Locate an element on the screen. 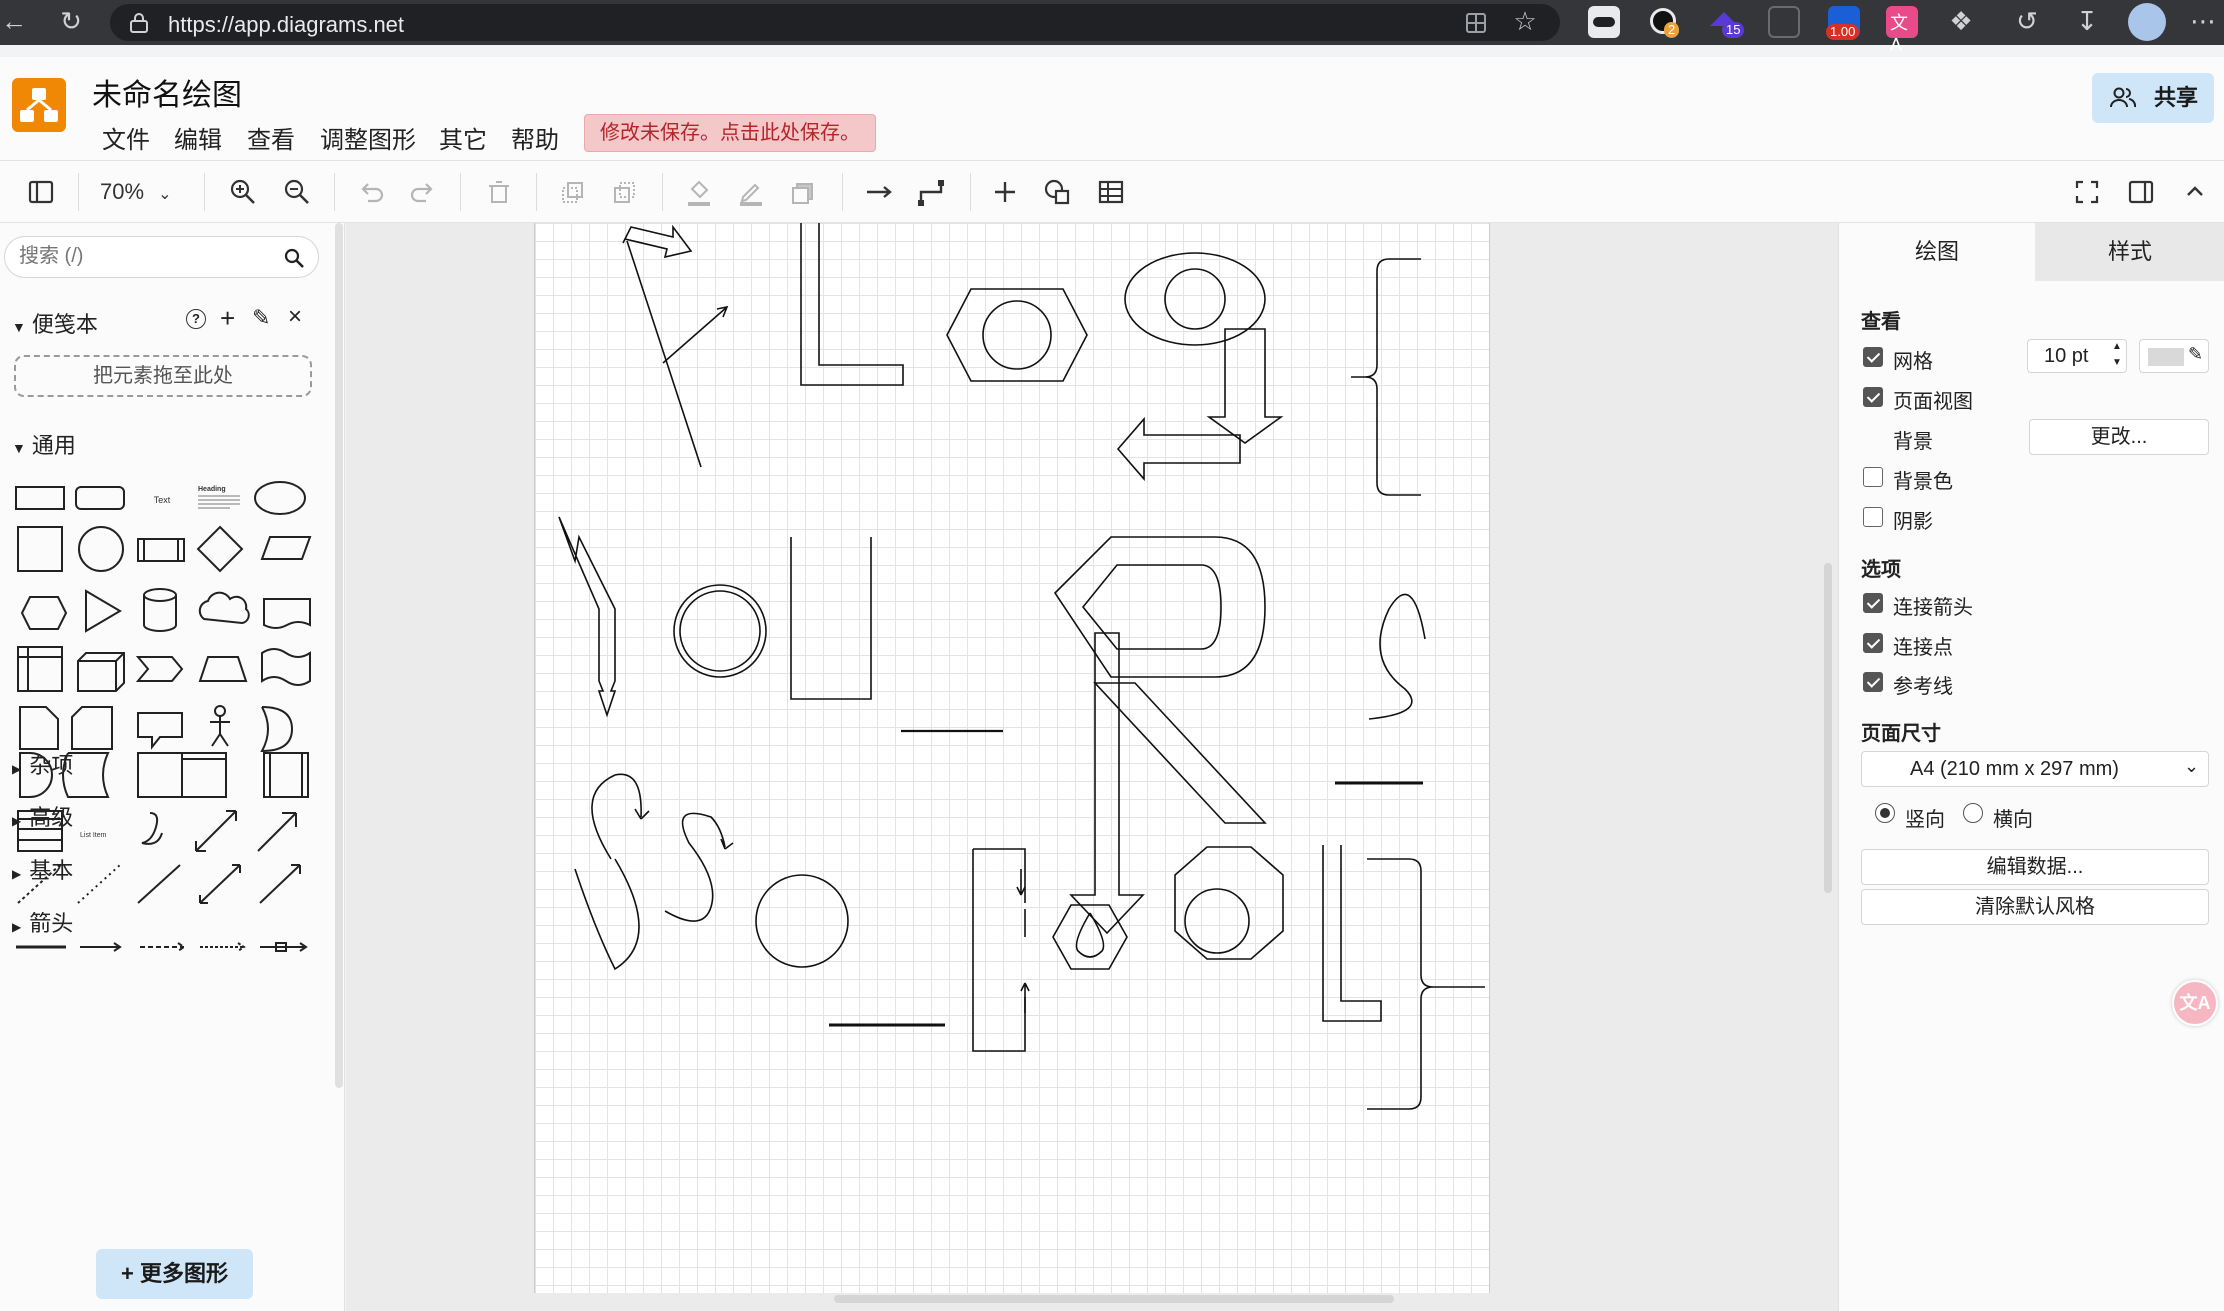 This screenshot has width=2224, height=1311. section-basic: ▶ 基本 is located at coordinates (42, 869).